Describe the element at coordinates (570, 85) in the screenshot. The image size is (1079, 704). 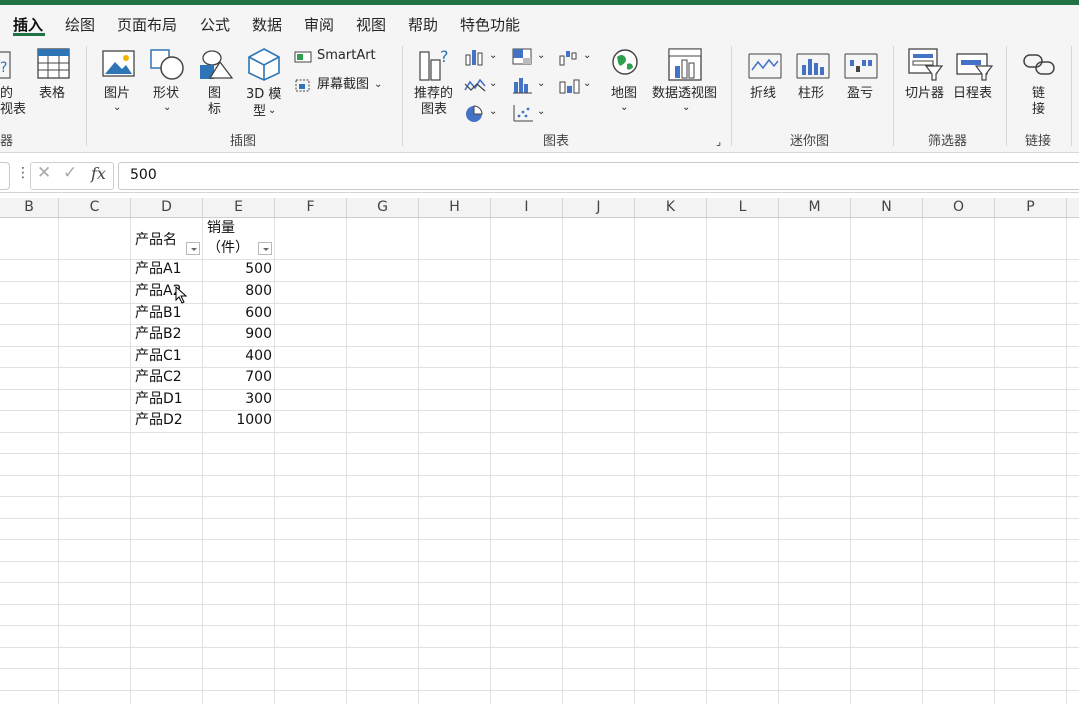
I see `combo-chart-icon` at that location.